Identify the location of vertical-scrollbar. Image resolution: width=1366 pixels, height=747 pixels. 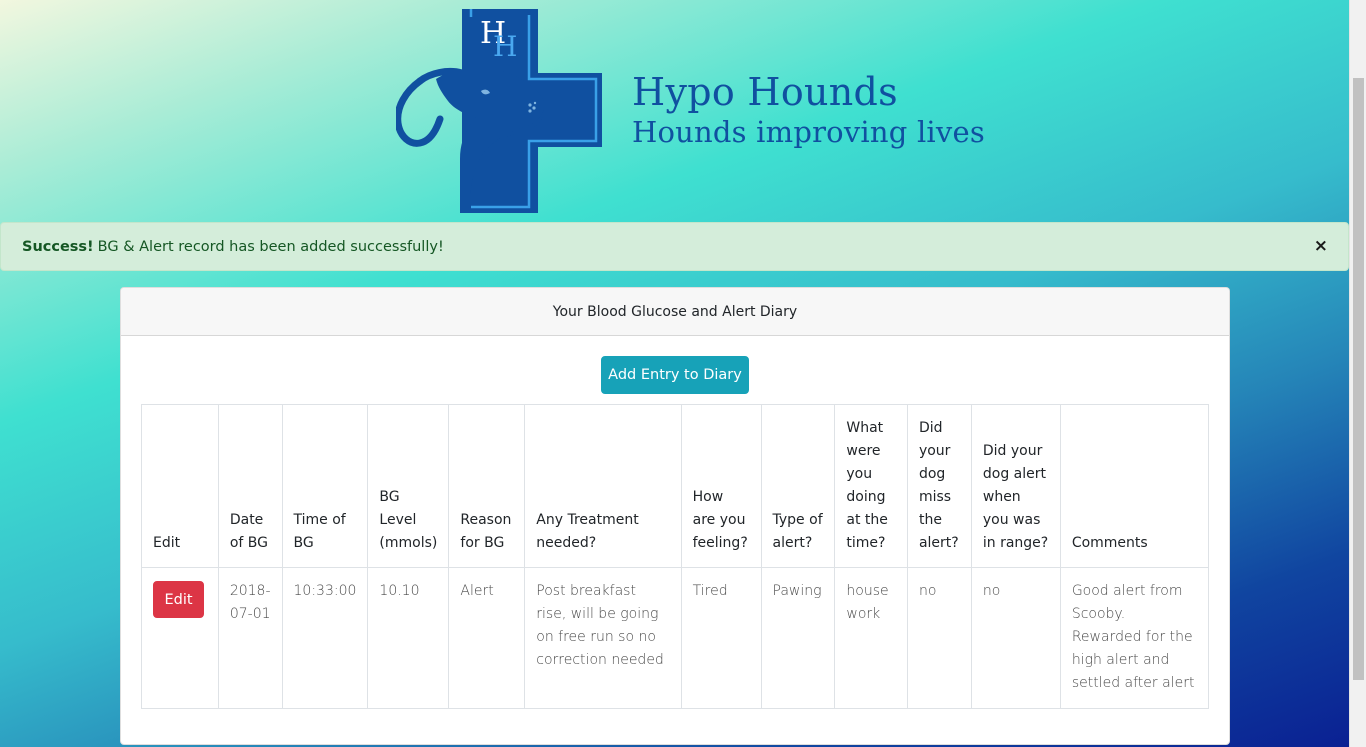
(1357, 373).